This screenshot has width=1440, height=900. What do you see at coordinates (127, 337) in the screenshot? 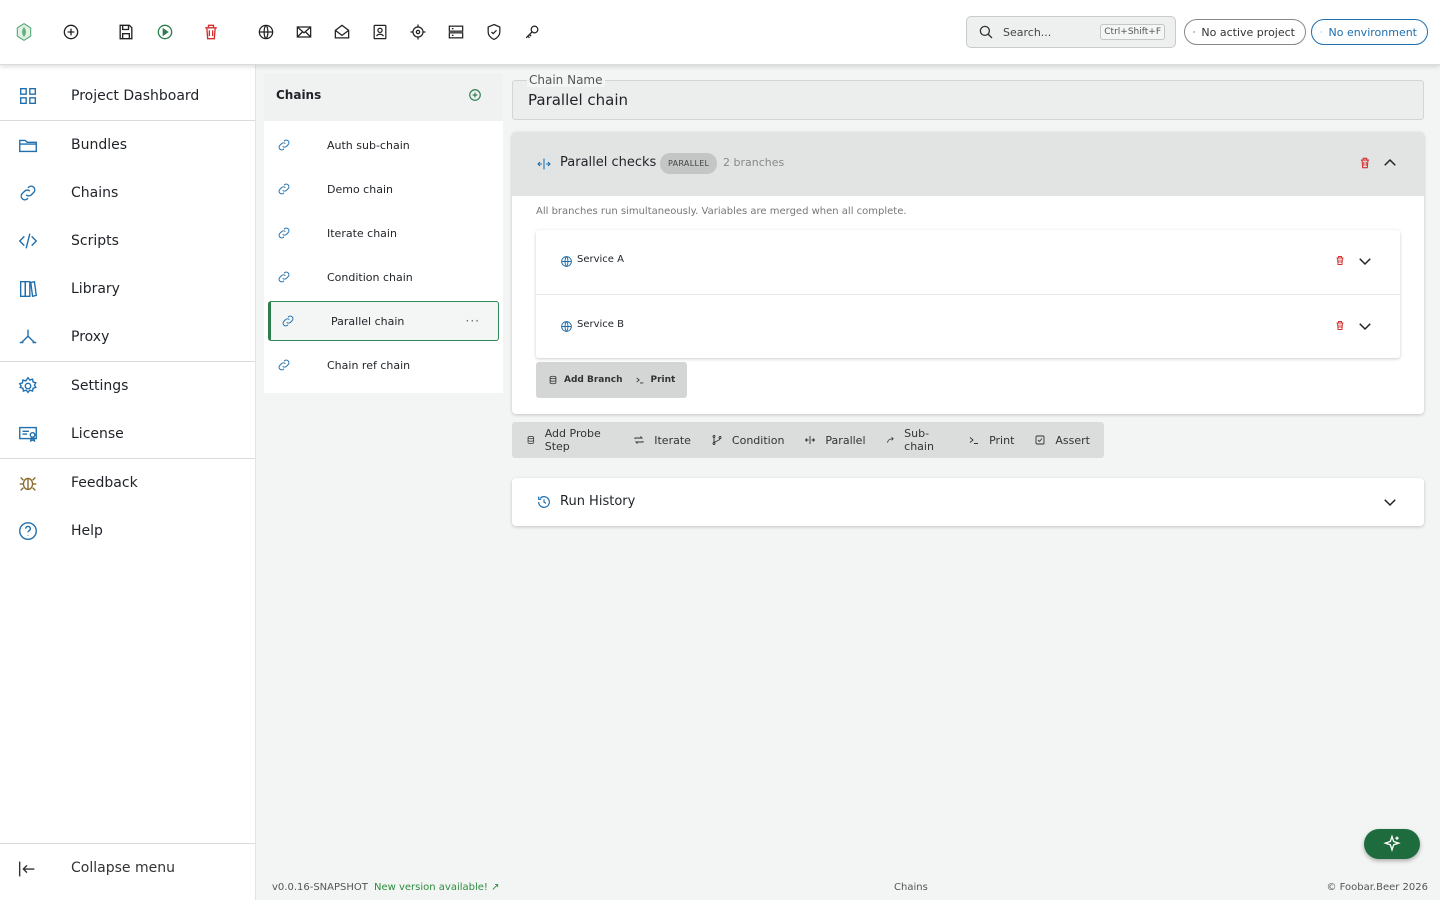
I see `sidebar-item-proxy: Proxy` at bounding box center [127, 337].